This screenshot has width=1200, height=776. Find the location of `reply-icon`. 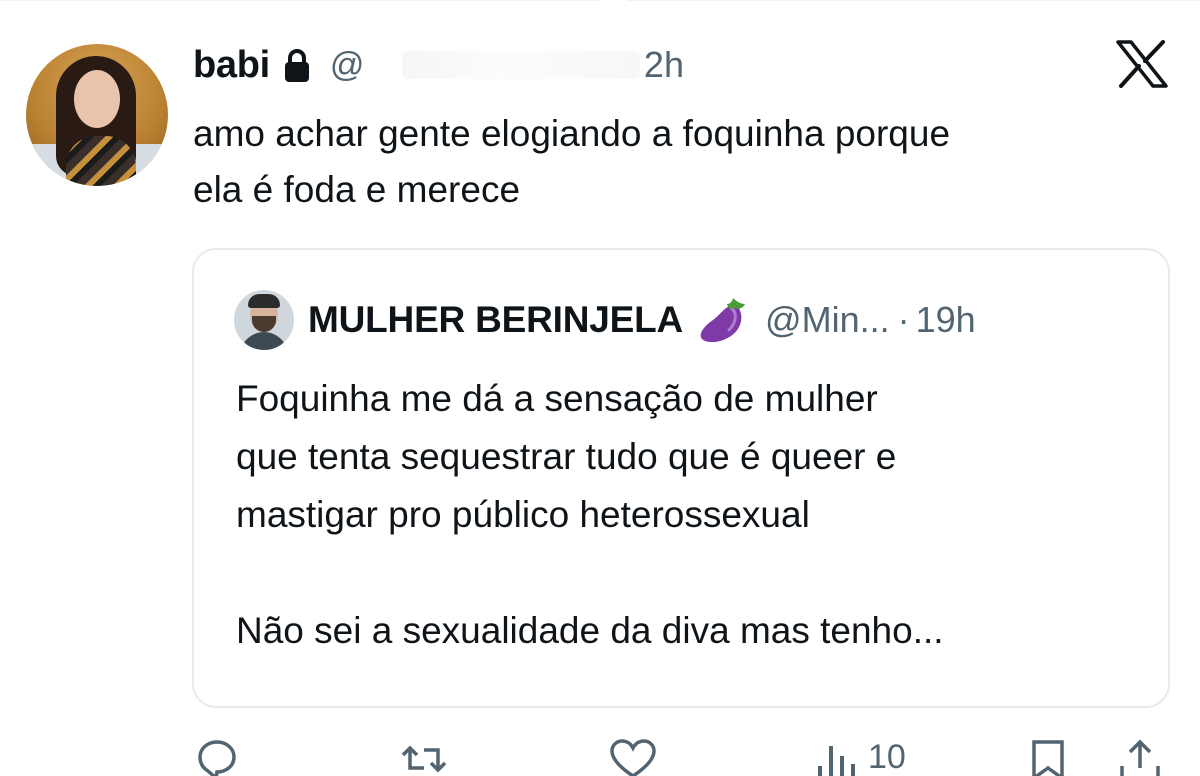

reply-icon is located at coordinates (217, 757).